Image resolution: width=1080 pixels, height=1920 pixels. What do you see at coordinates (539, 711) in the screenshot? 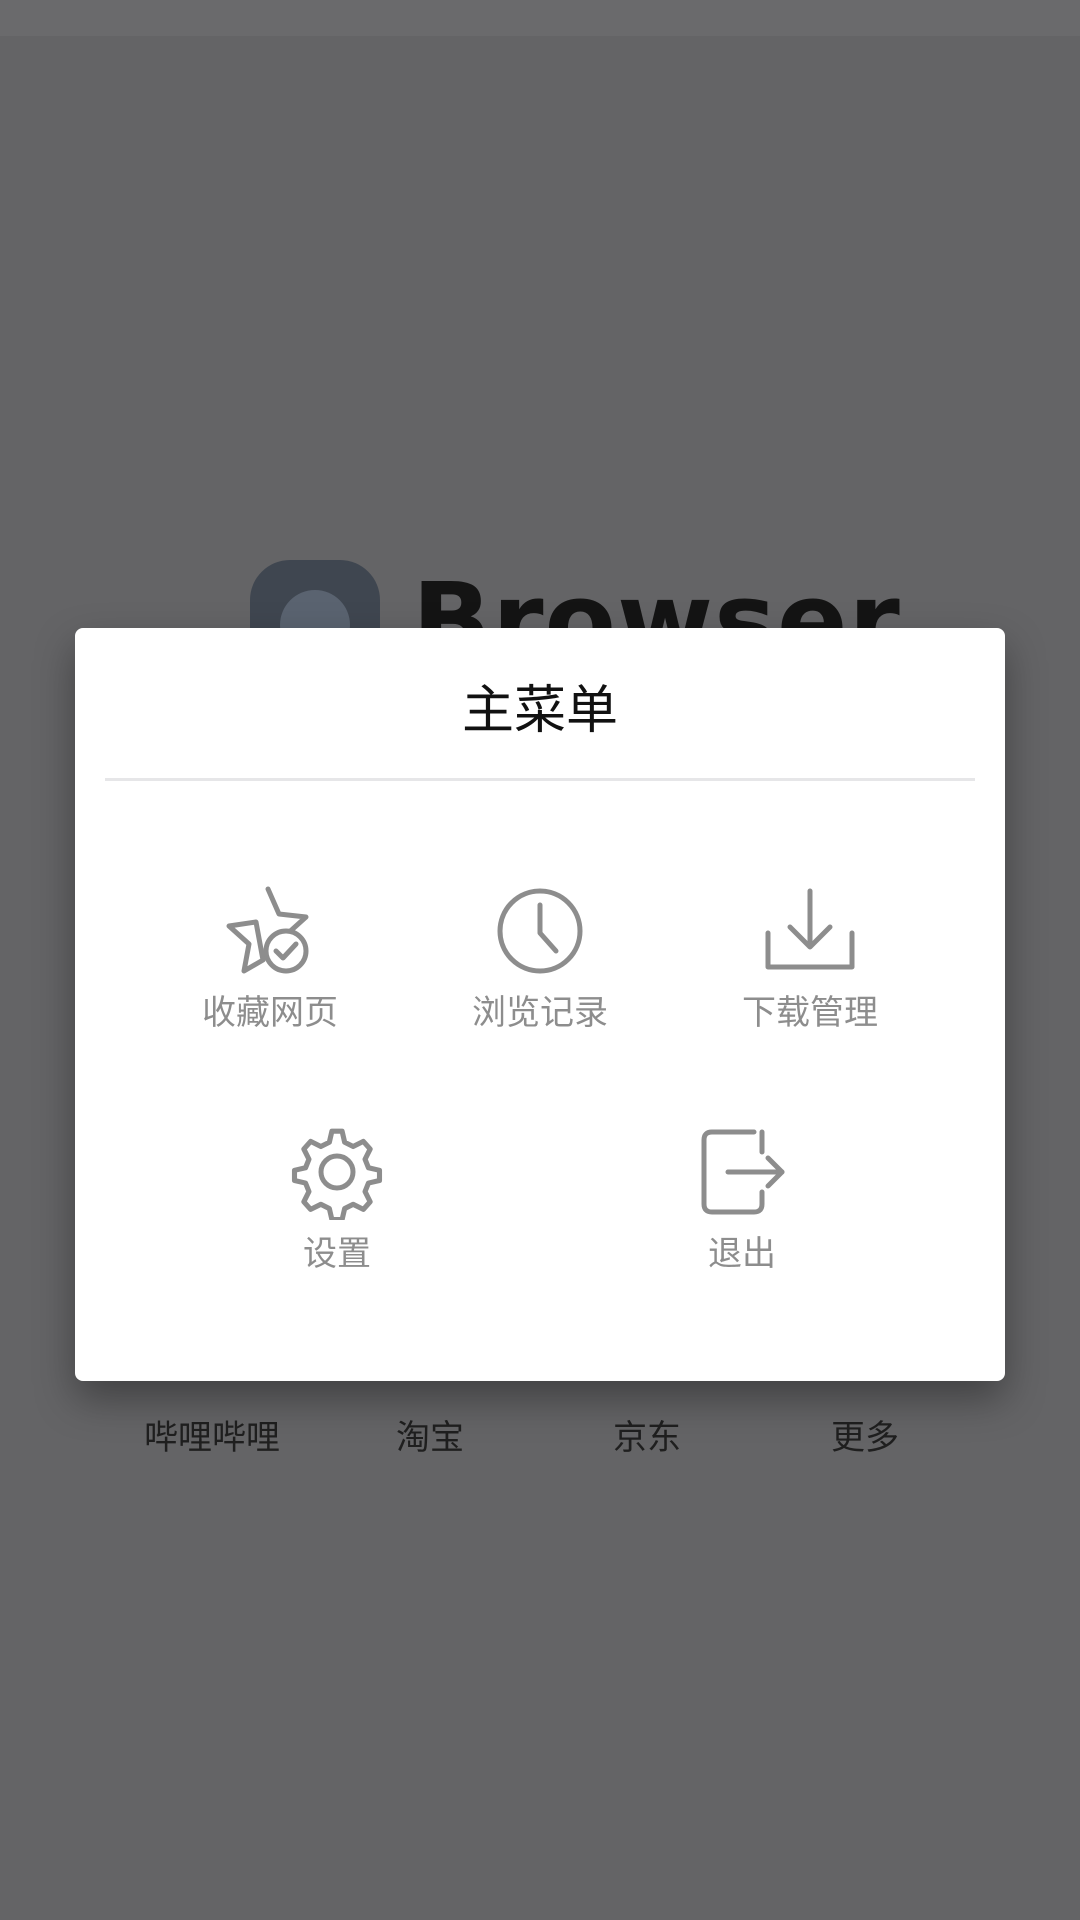
I see `dialog-title: 主菜单` at bounding box center [539, 711].